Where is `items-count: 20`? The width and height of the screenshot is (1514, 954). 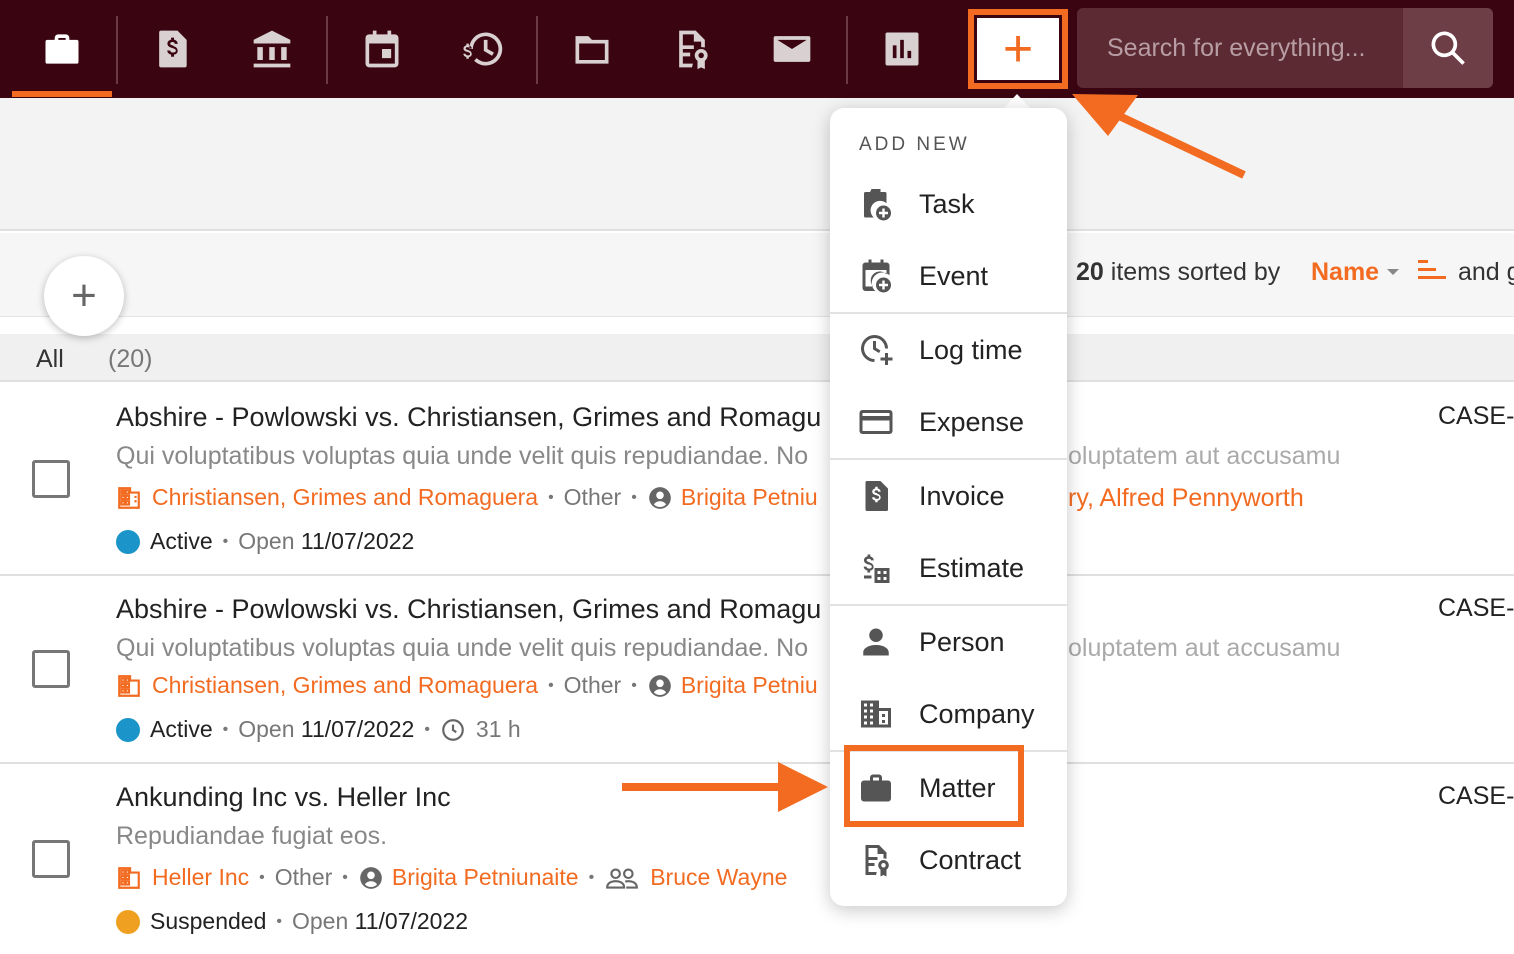
items-count: 20 is located at coordinates (1090, 272).